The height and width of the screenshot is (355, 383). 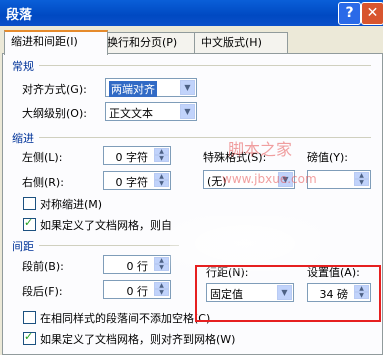 What do you see at coordinates (241, 42) in the screenshot?
I see `tab-asian-typography: 中文版式(H)` at bounding box center [241, 42].